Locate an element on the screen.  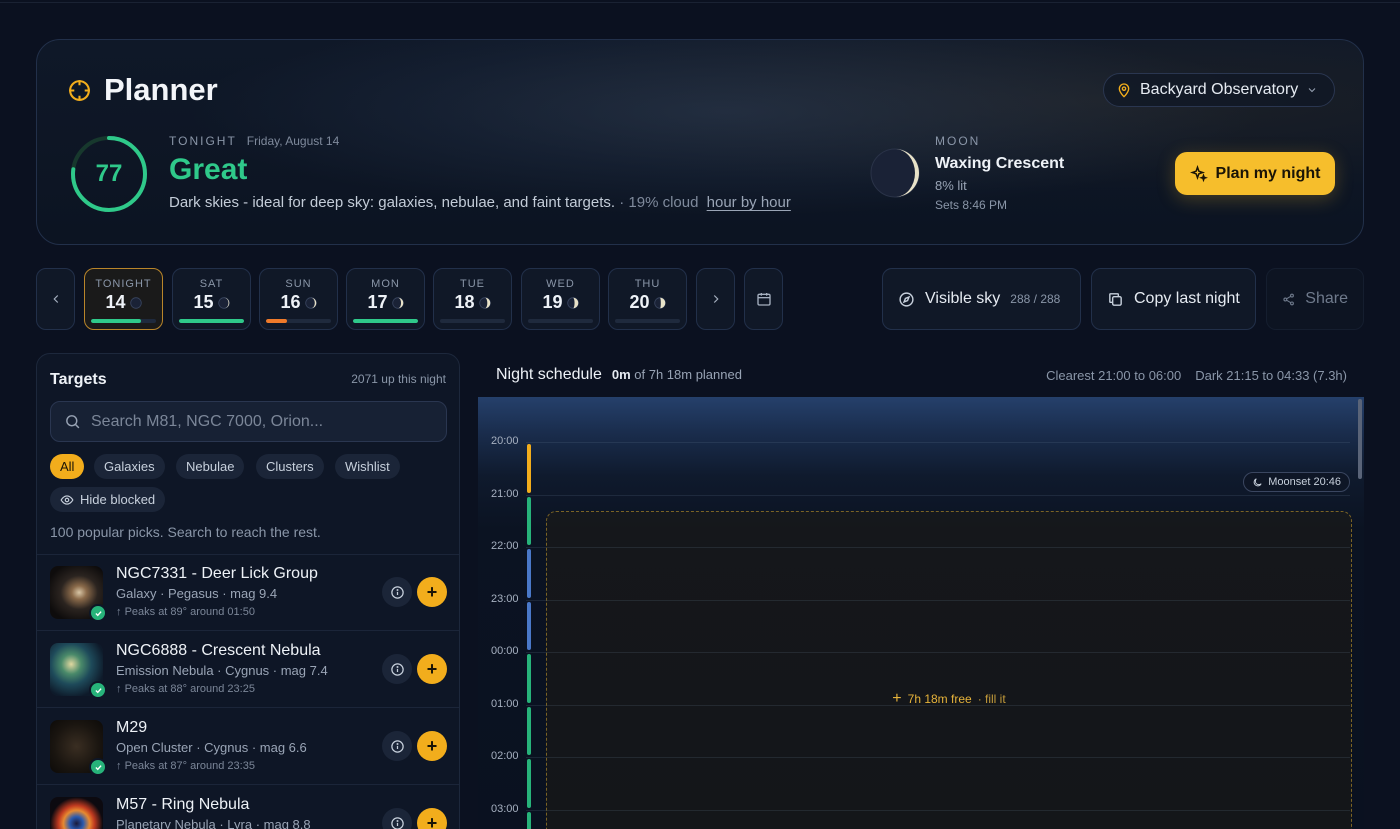
location-name: Backyard Observatory is located at coordinates (1219, 89).